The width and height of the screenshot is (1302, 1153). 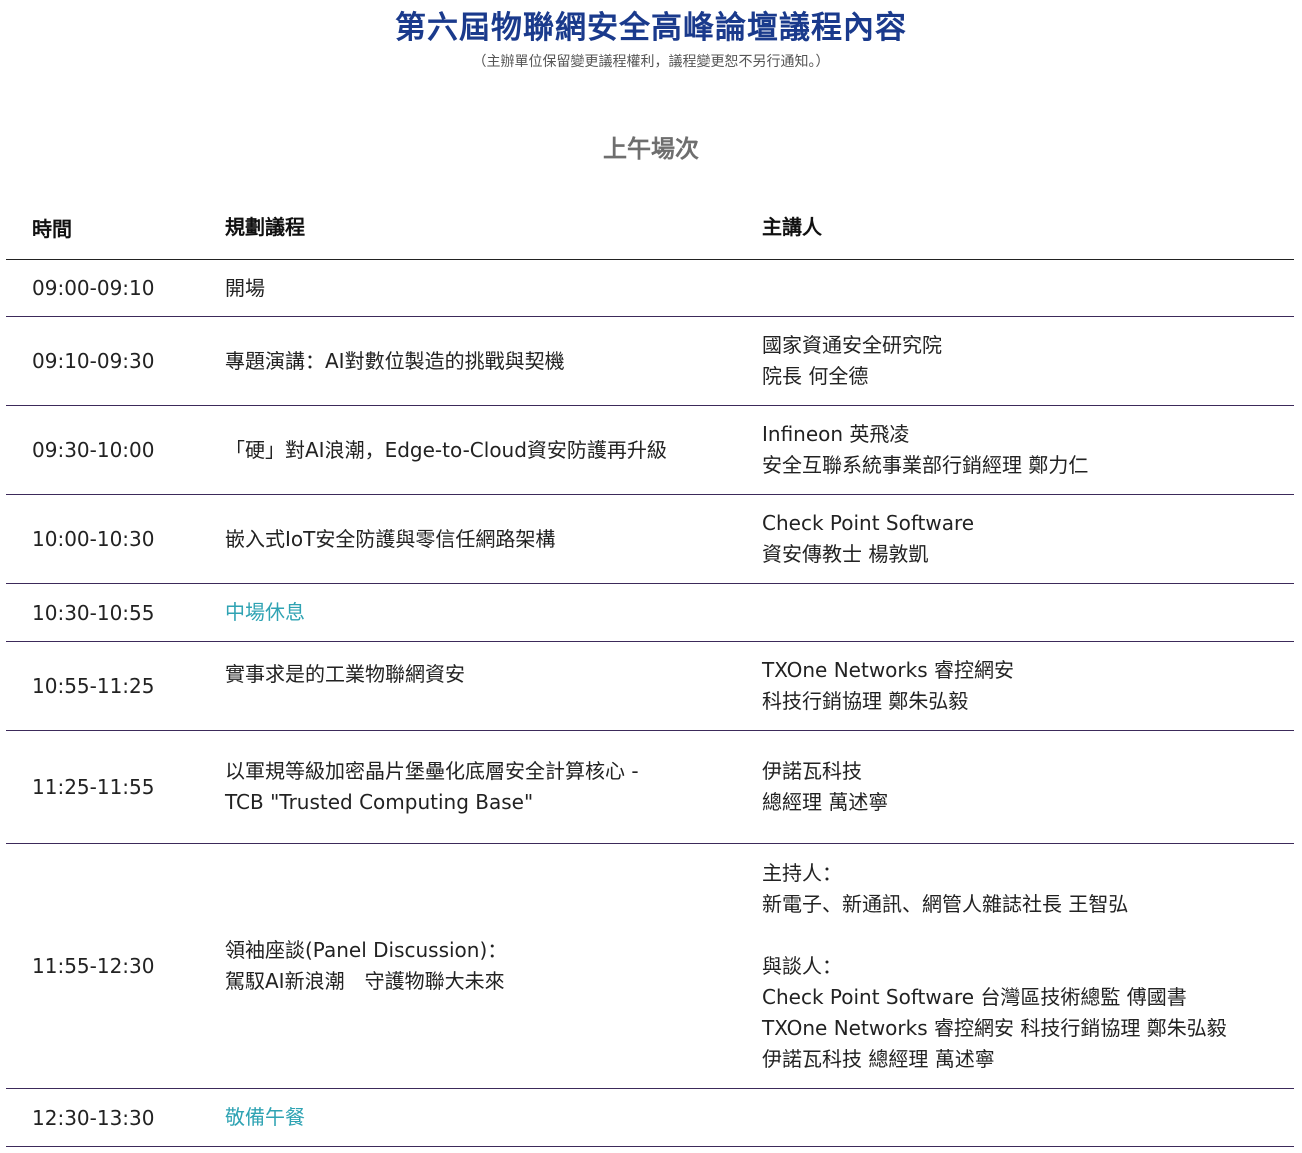 I want to click on speaker-line: 院長 何全德, so click(x=815, y=376).